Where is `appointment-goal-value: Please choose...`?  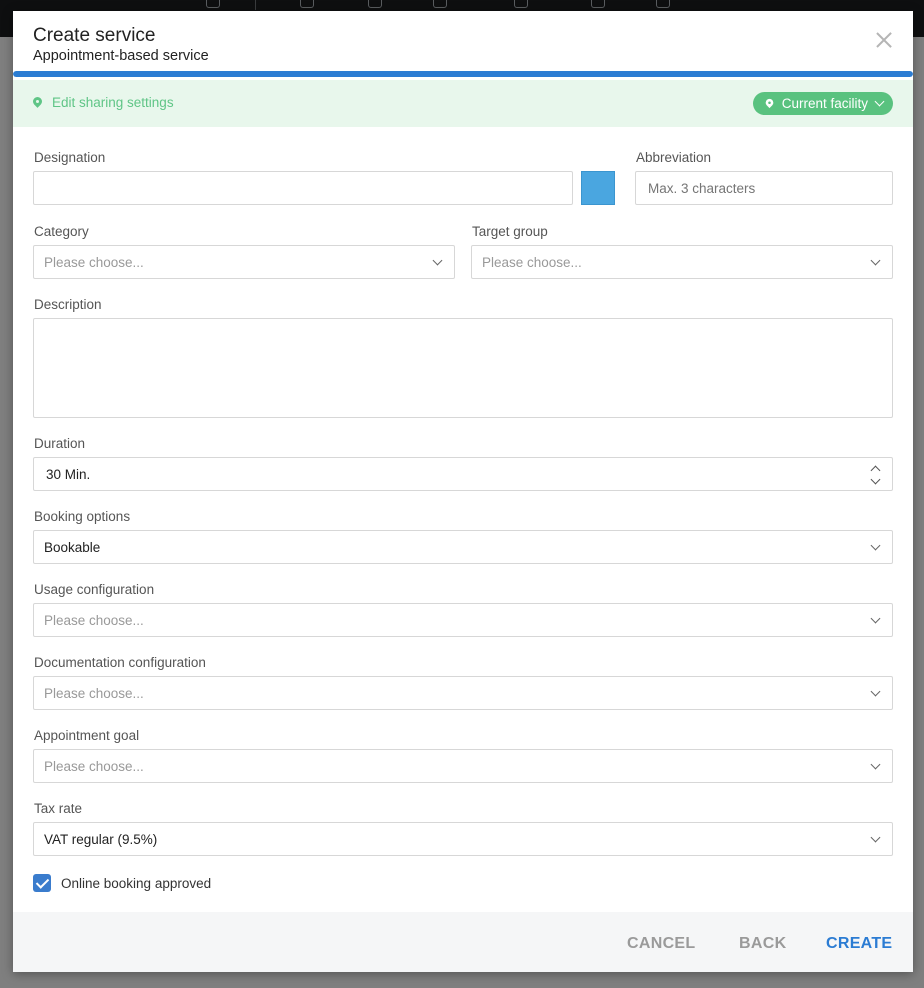 appointment-goal-value: Please choose... is located at coordinates (94, 766).